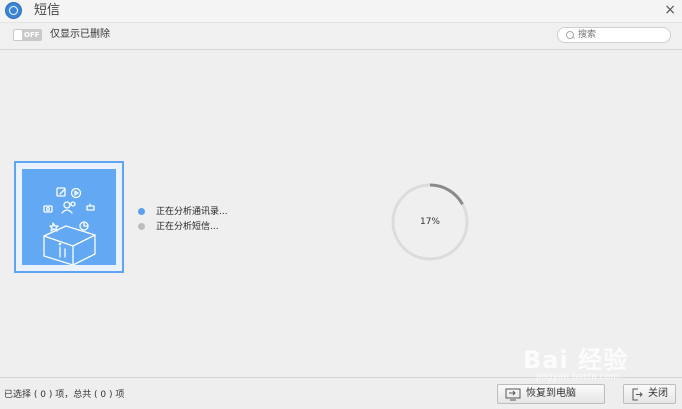 Image resolution: width=682 pixels, height=409 pixels. Describe the element at coordinates (622, 35) in the screenshot. I see `search-input` at that location.